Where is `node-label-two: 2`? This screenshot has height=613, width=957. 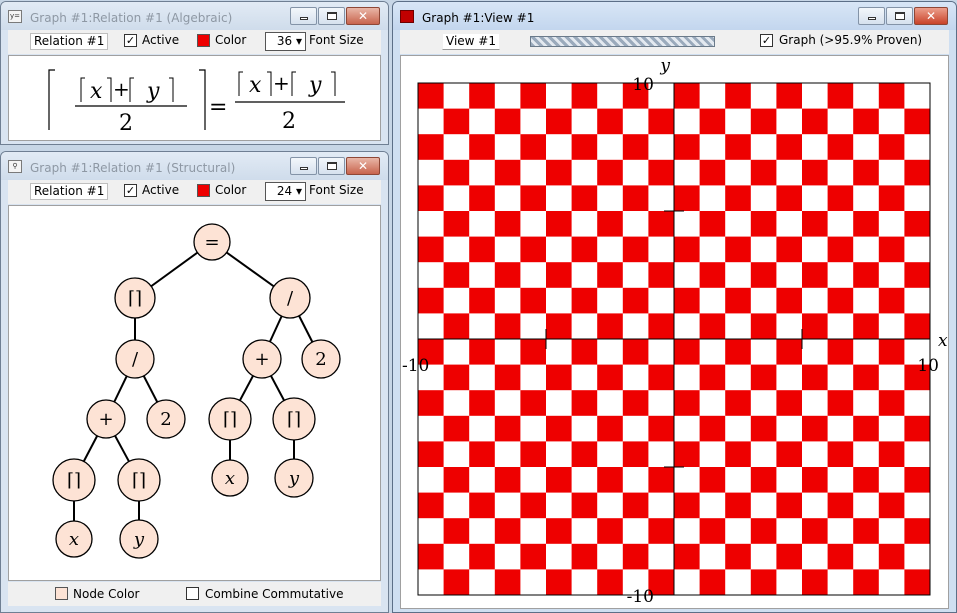 node-label-two: 2 is located at coordinates (320, 359).